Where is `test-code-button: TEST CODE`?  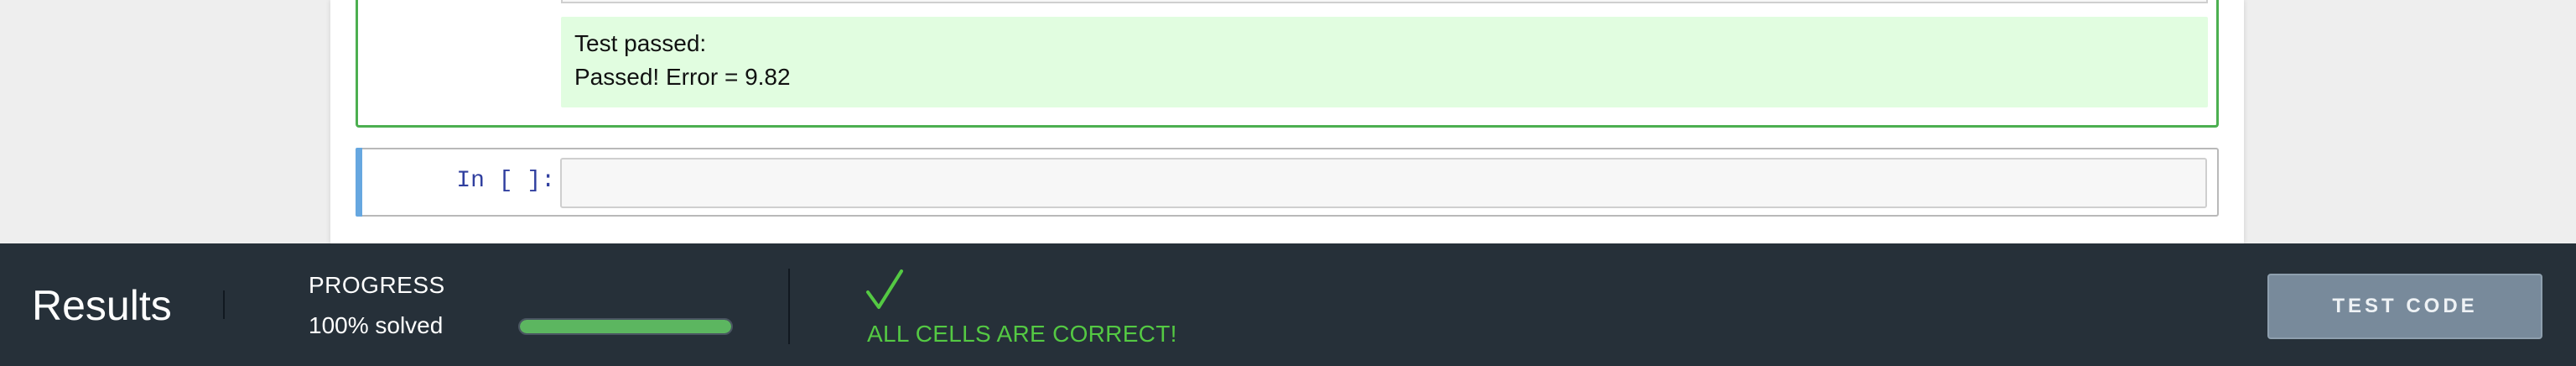 test-code-button: TEST CODE is located at coordinates (2404, 306).